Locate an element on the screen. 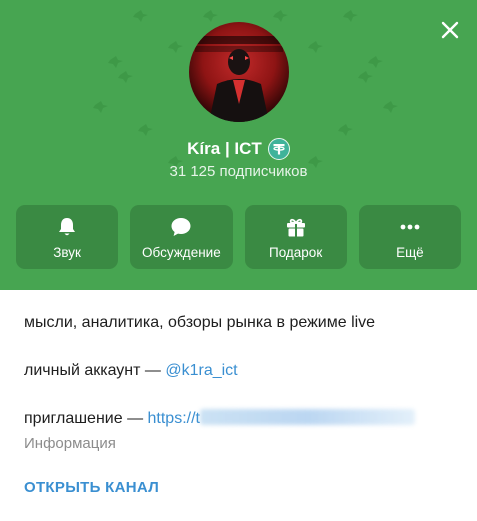 This screenshot has width=477, height=521. more-button: Ещё is located at coordinates (409, 237).